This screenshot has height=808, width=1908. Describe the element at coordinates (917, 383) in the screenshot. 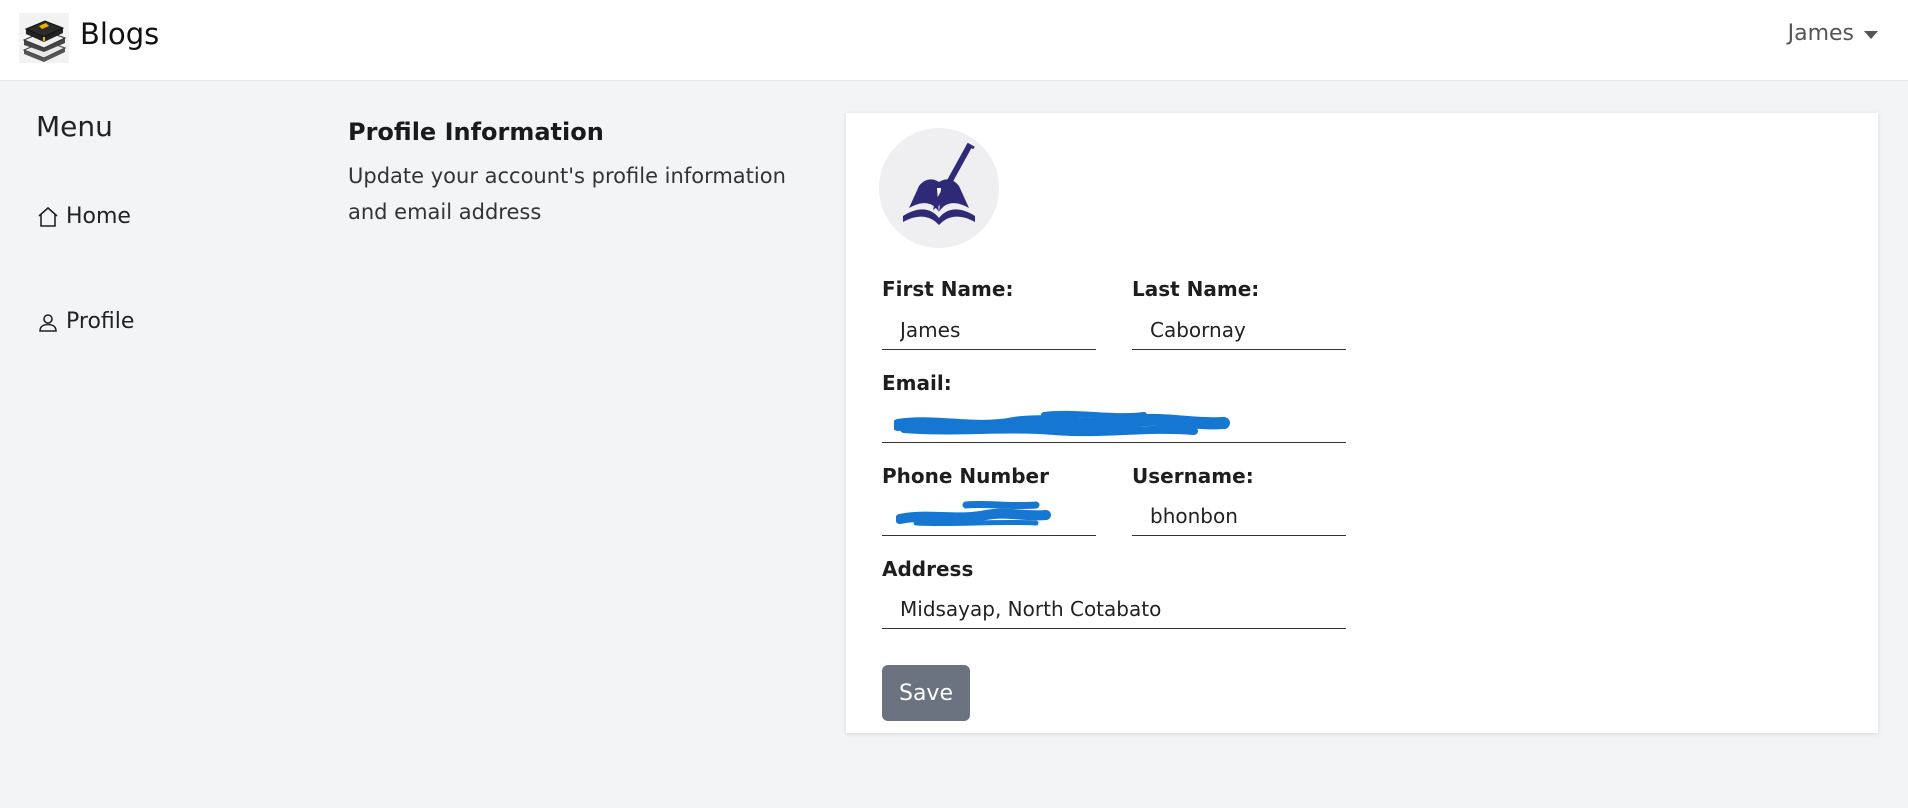

I see `email-label: Email:` at that location.